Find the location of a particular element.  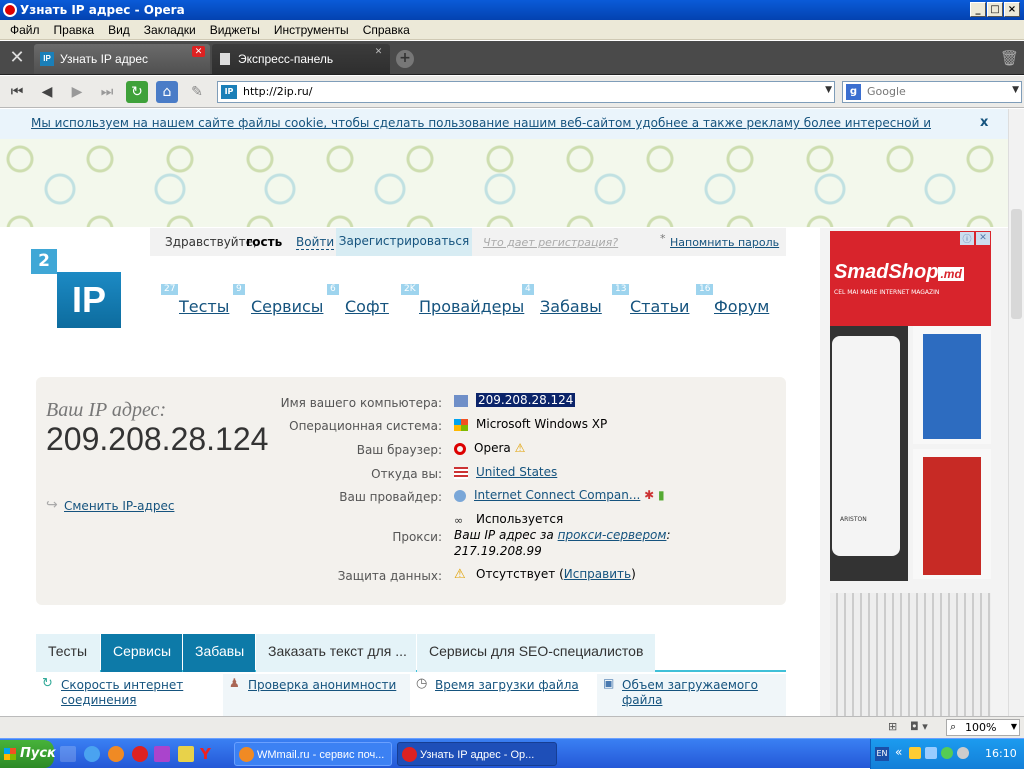

search-field: g Google ▼ is located at coordinates (932, 92).